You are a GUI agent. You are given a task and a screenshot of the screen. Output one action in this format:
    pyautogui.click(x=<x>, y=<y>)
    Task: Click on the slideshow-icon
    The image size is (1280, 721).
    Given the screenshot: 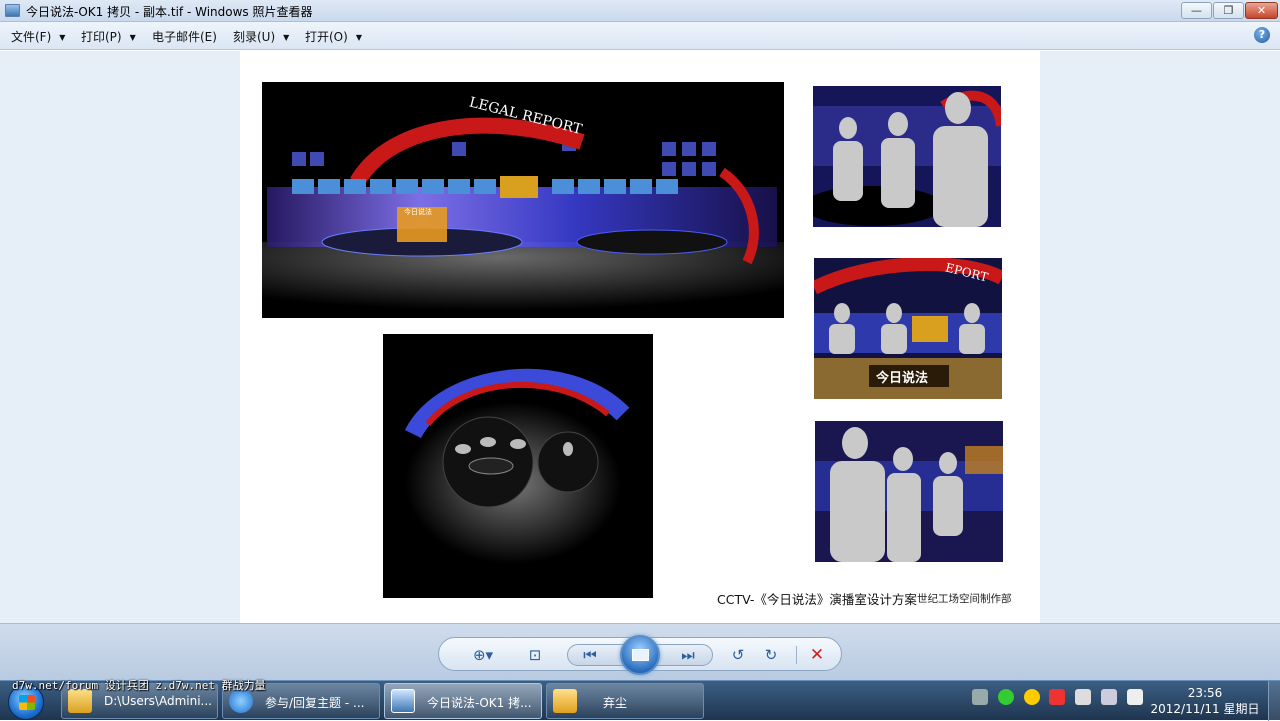 What is the action you would take?
    pyautogui.click(x=640, y=655)
    